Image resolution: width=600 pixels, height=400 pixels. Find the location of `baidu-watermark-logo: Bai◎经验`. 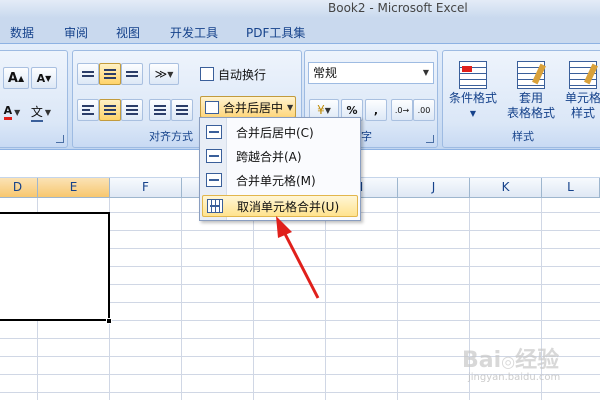

baidu-watermark-logo: Bai◎经验 is located at coordinates (511, 360).